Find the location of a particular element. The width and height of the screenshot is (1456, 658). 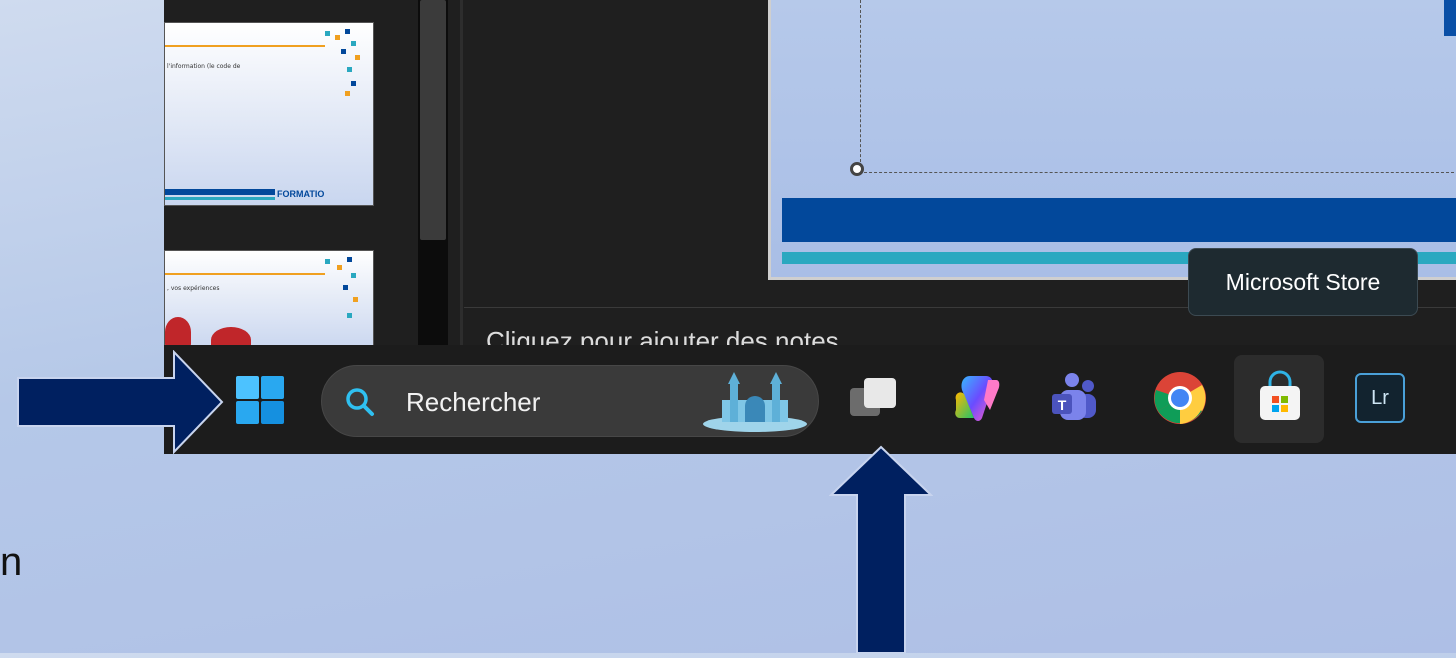

task-view-icon is located at coordinates (874, 398).